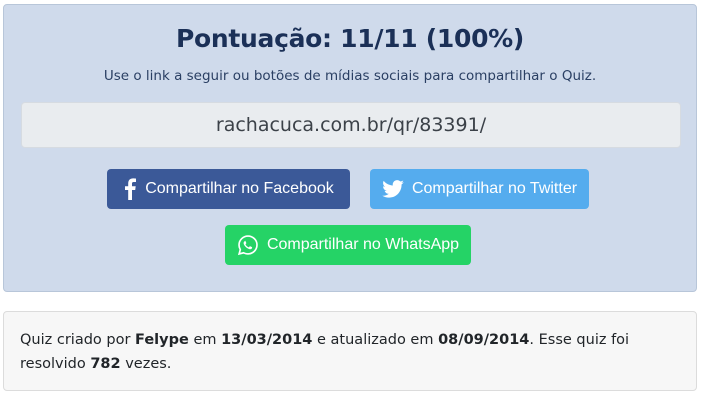 This screenshot has height=400, width=705. I want to click on share-twitter-button: Compartilhar no Twitter, so click(479, 189).